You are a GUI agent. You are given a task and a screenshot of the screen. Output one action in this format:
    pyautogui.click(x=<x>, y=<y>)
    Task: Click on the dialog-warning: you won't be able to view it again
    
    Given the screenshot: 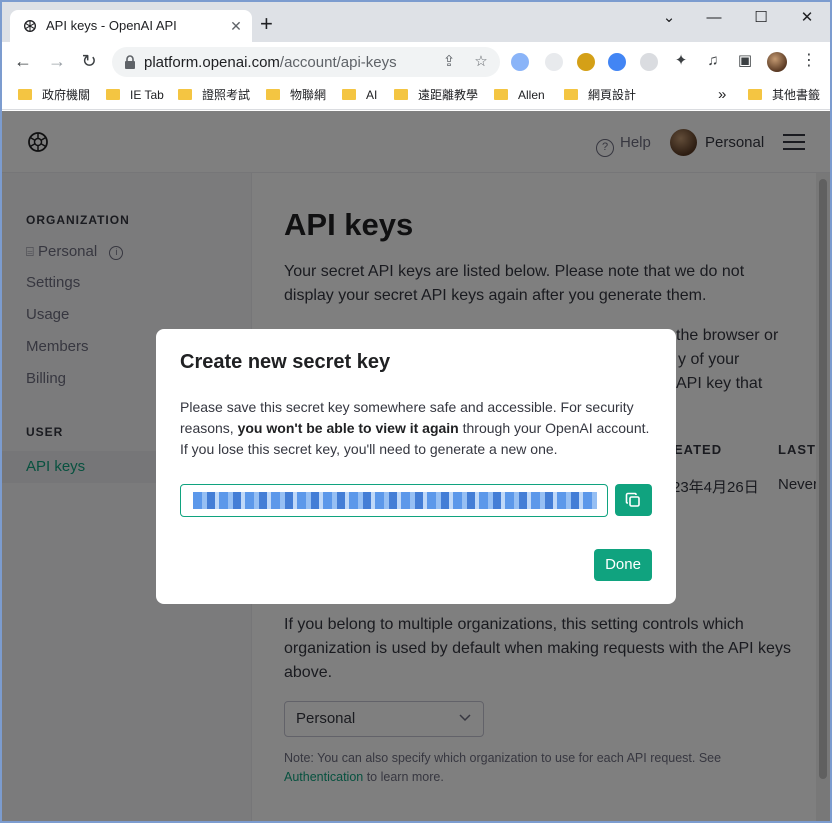 What is the action you would take?
    pyautogui.click(x=348, y=428)
    